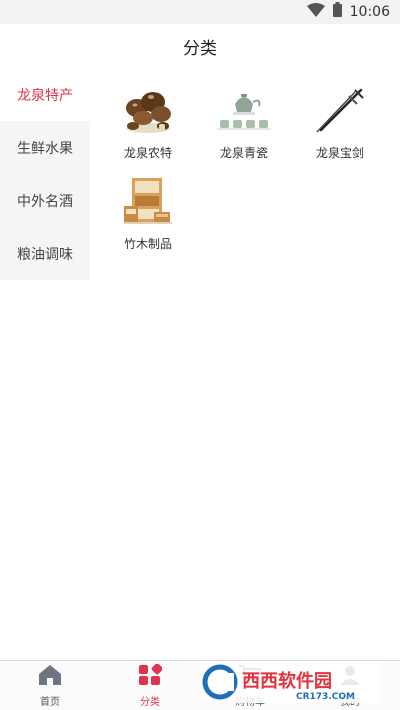 This screenshot has height=710, width=400. Describe the element at coordinates (147, 153) in the screenshot. I see `category-label: 龙泉农特` at that location.